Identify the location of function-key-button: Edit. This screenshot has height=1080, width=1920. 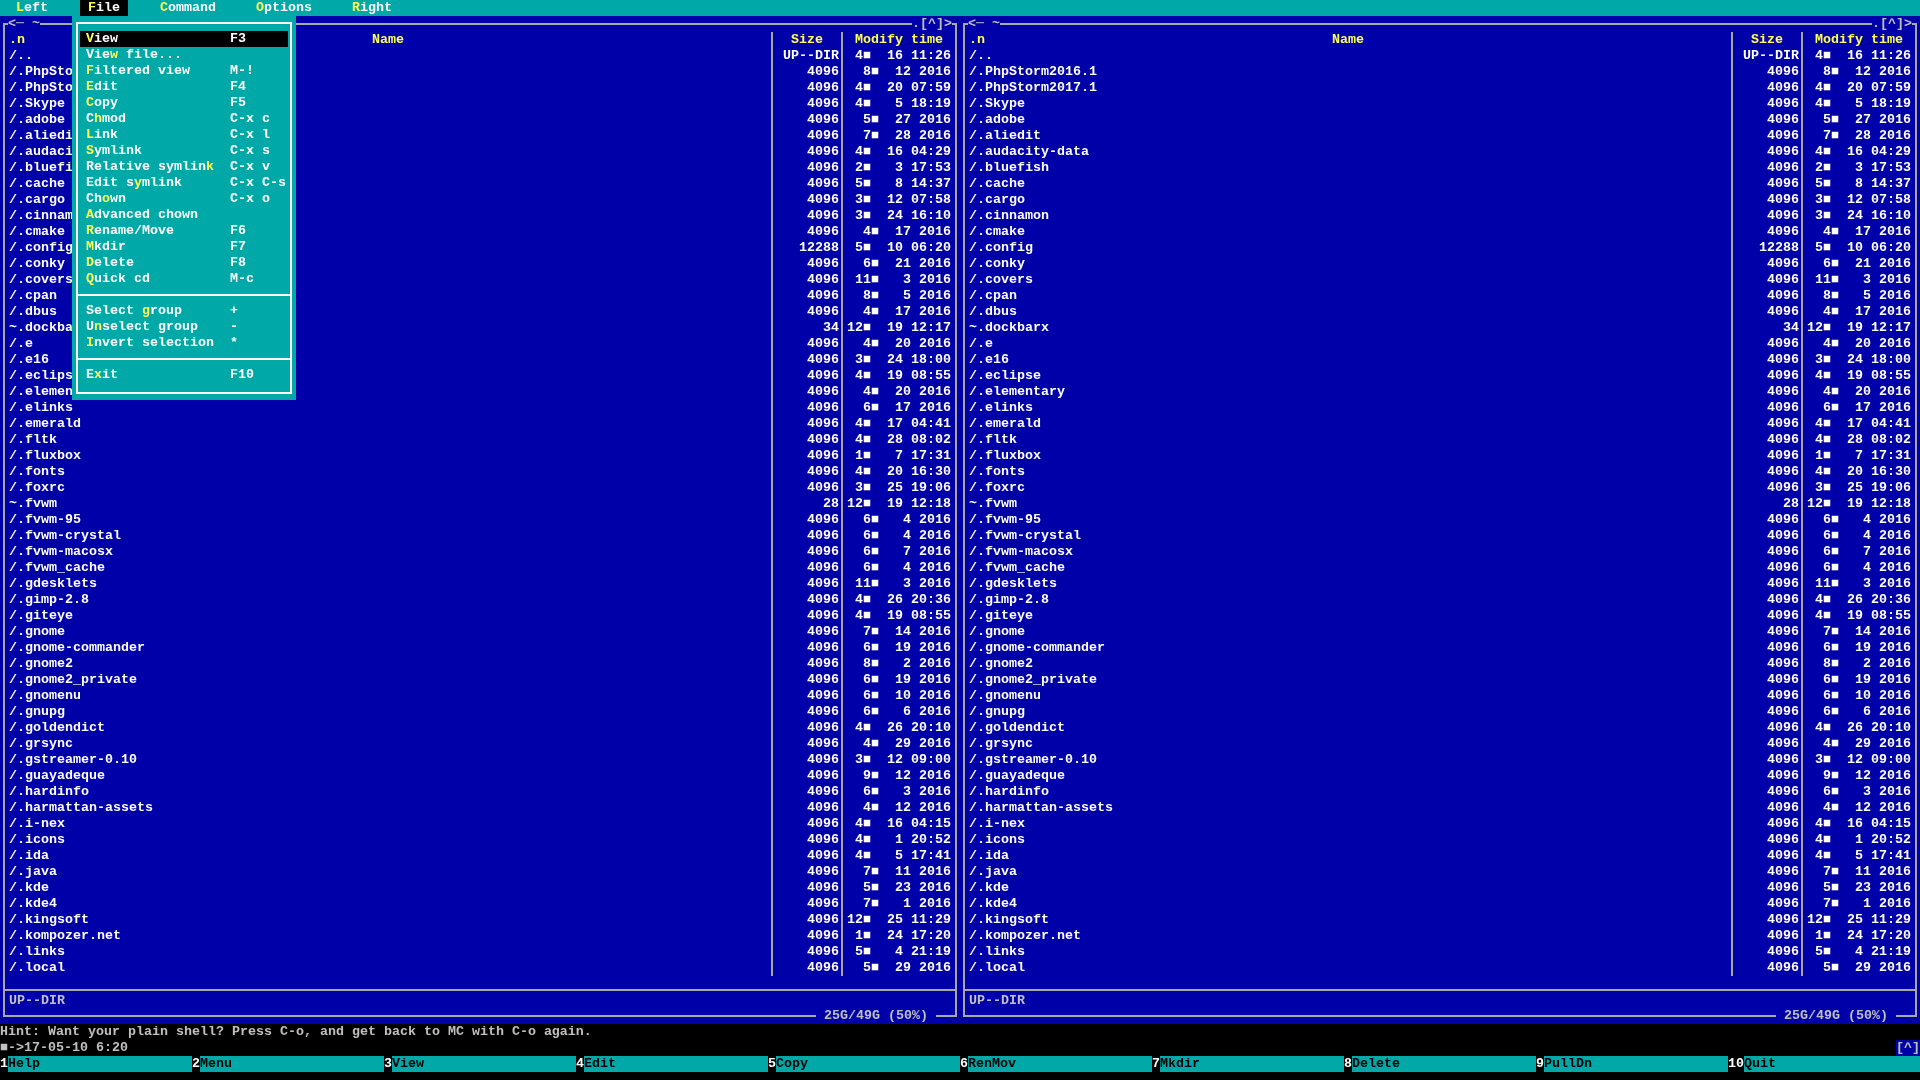
(676, 1064).